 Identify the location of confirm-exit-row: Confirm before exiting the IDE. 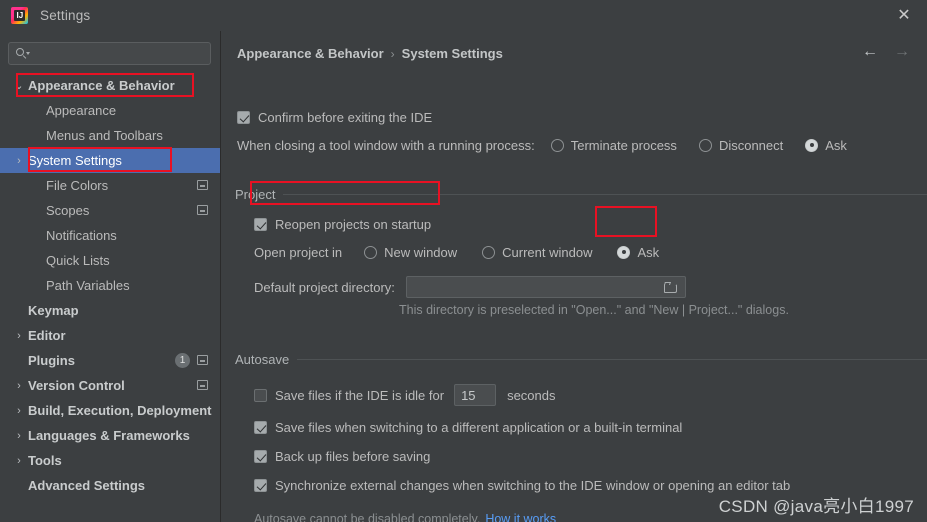
(334, 117).